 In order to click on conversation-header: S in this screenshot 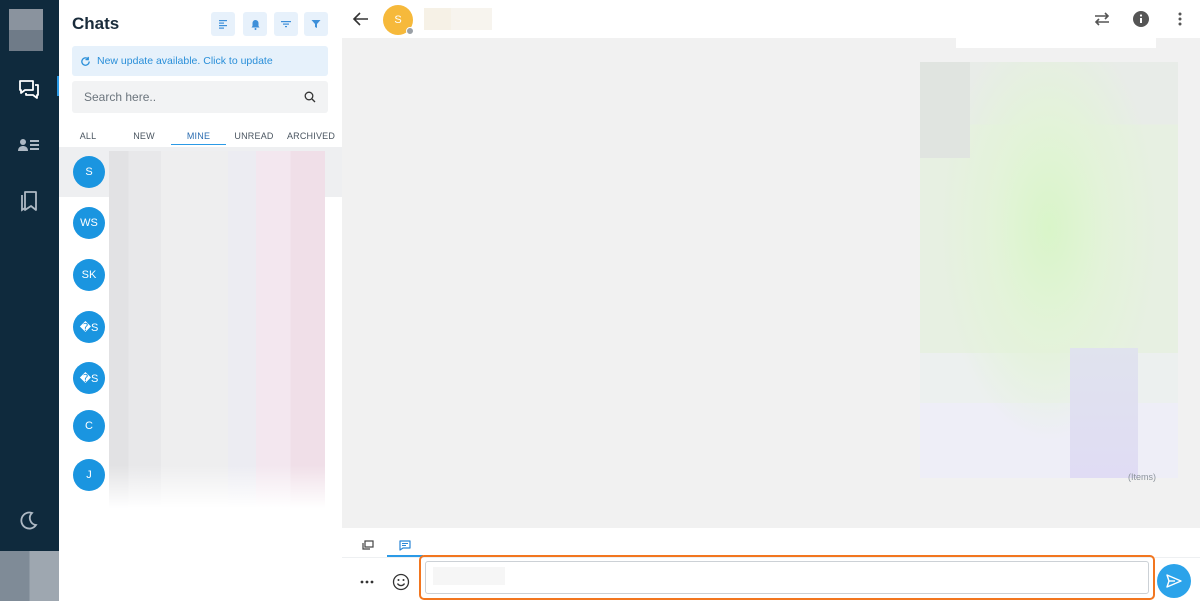, I will do `click(771, 19)`.